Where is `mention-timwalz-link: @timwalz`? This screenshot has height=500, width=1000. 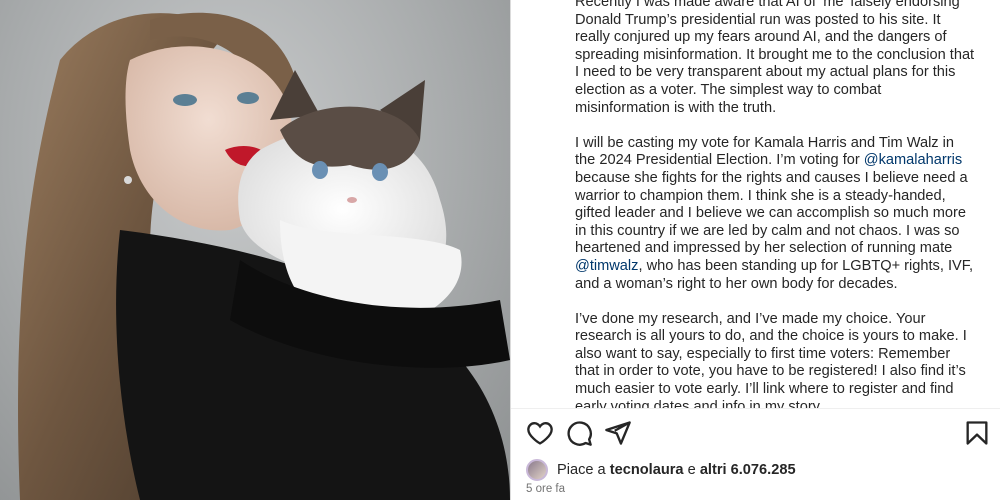
mention-timwalz-link: @timwalz is located at coordinates (606, 266).